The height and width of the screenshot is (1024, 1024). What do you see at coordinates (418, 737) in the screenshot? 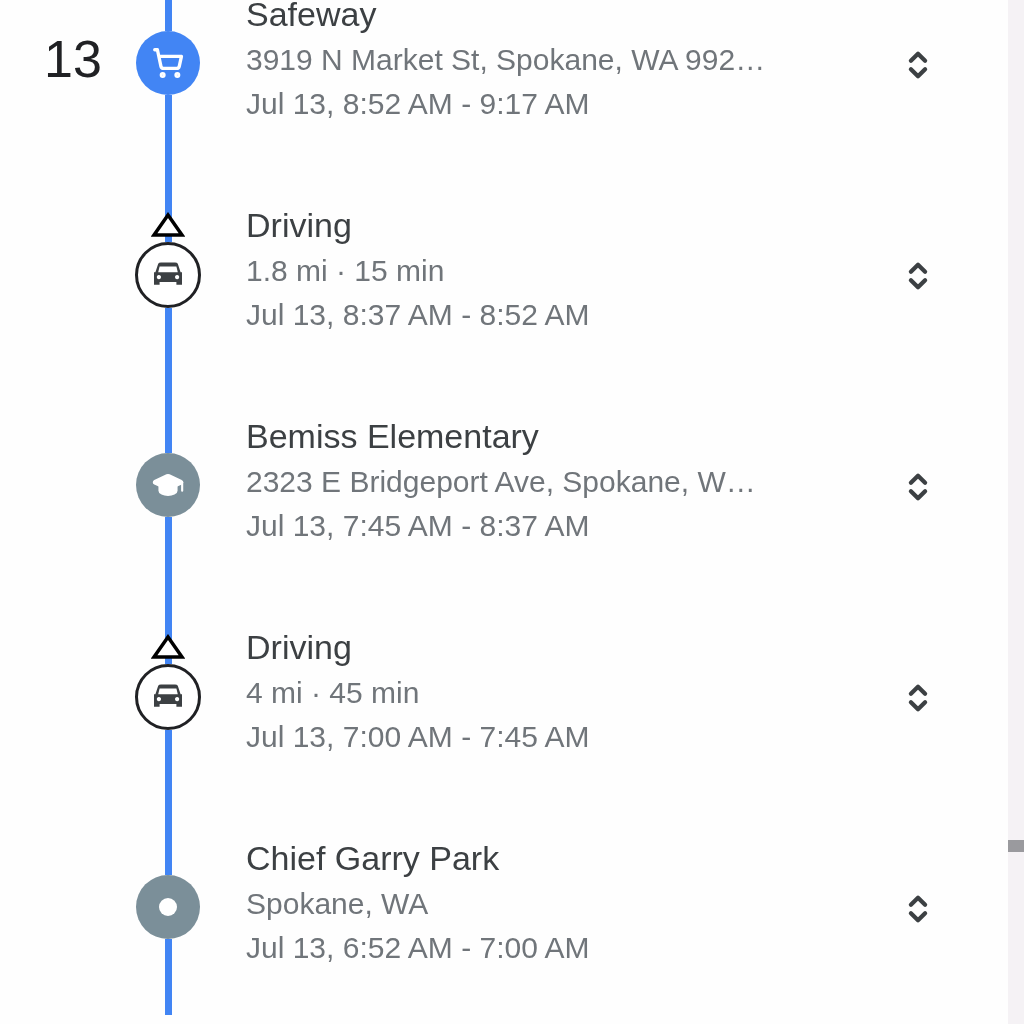
I see `entry-time: Jul 13, 7:00 AM - 7:45 AM` at bounding box center [418, 737].